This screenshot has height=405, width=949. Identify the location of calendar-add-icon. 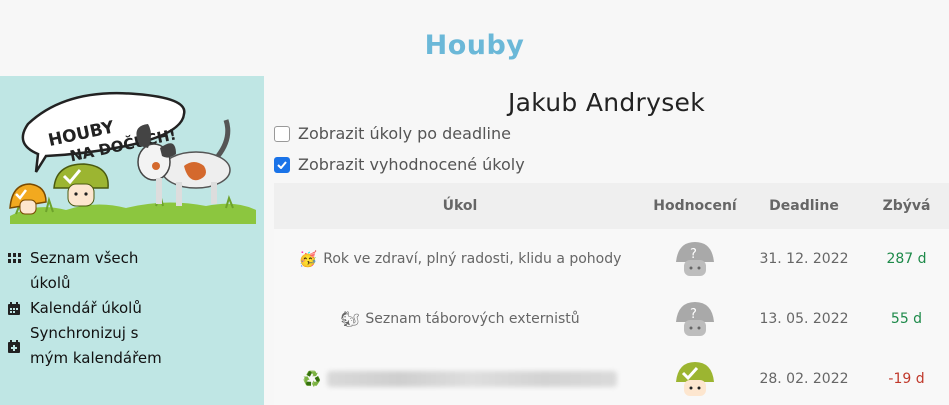
(19, 346).